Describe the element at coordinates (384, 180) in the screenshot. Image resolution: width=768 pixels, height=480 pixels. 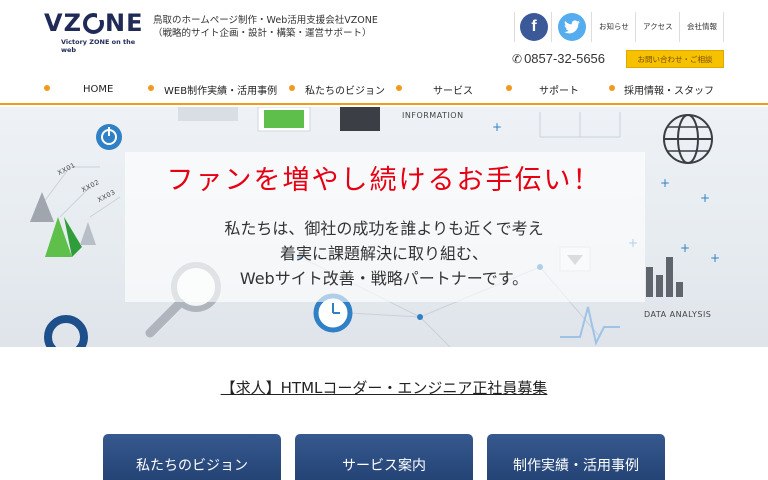
I see `hero-title: ファンを増やし続けるお手伝い！` at that location.